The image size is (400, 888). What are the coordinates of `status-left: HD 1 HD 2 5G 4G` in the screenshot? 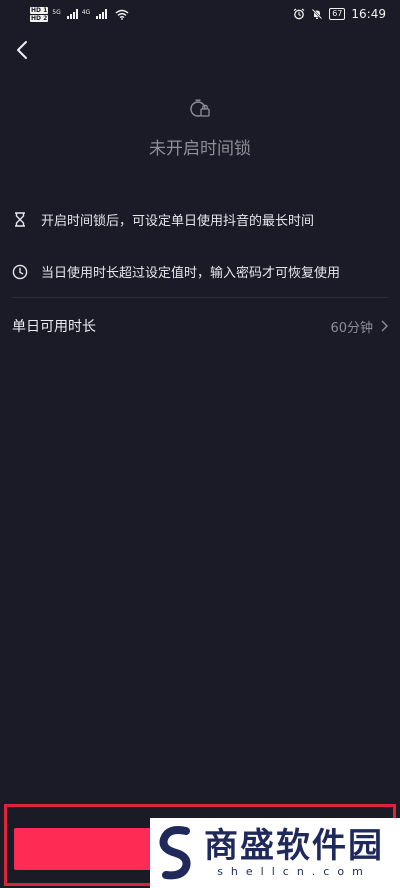 It's located at (79, 14).